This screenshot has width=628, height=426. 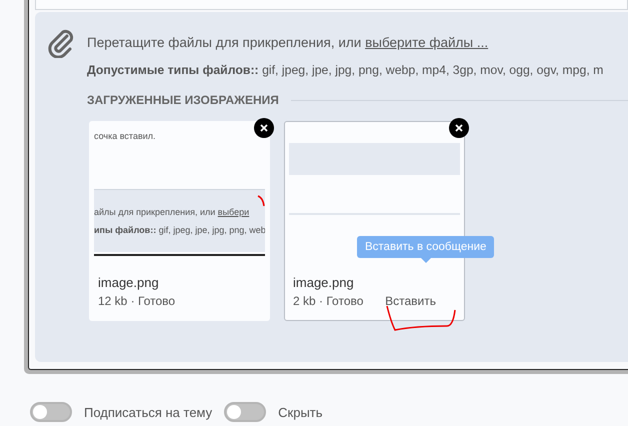 What do you see at coordinates (172, 212) in the screenshot?
I see `preview-text: айлы для прикрепления, или выбери` at bounding box center [172, 212].